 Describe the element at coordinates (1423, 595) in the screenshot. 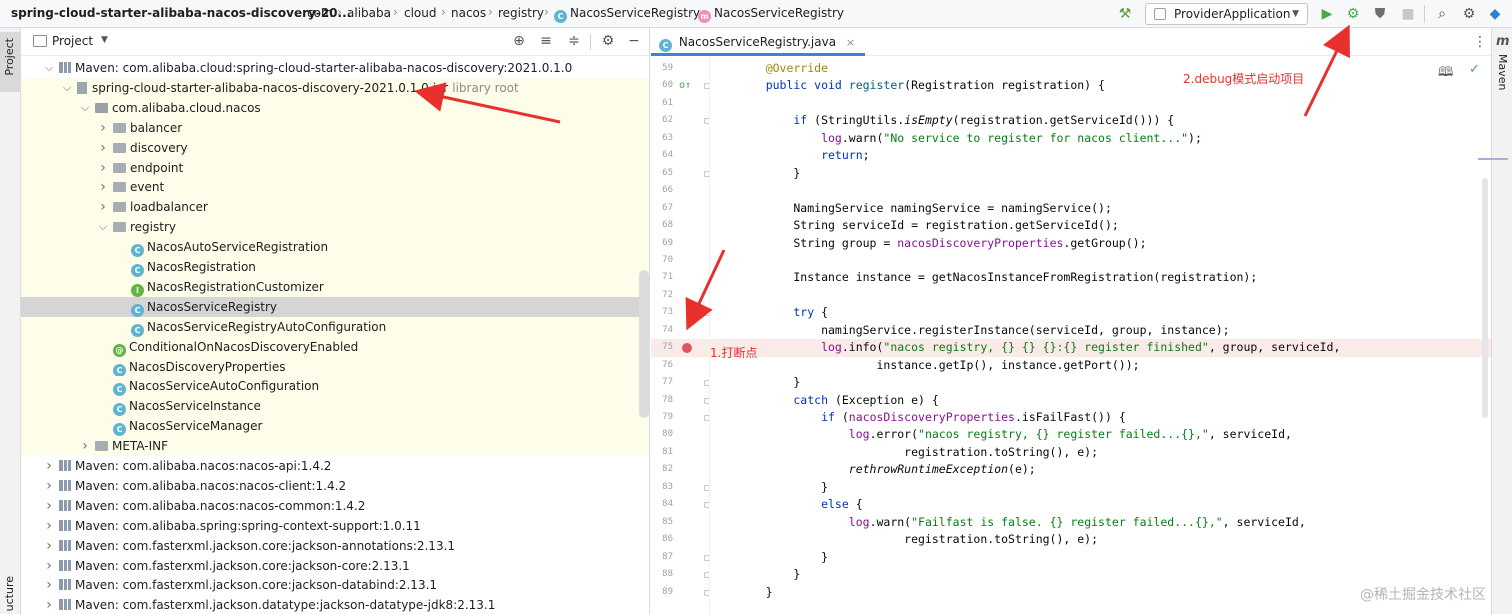

I see `watermark: @稀土掘金技术社区` at that location.